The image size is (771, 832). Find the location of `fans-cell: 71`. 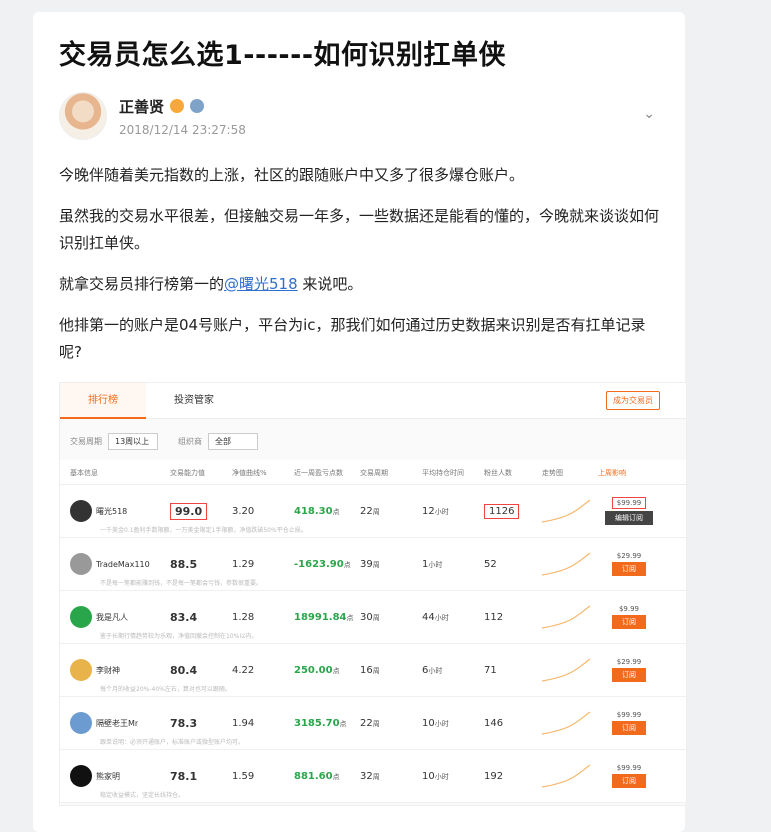

fans-cell: 71 is located at coordinates (513, 670).